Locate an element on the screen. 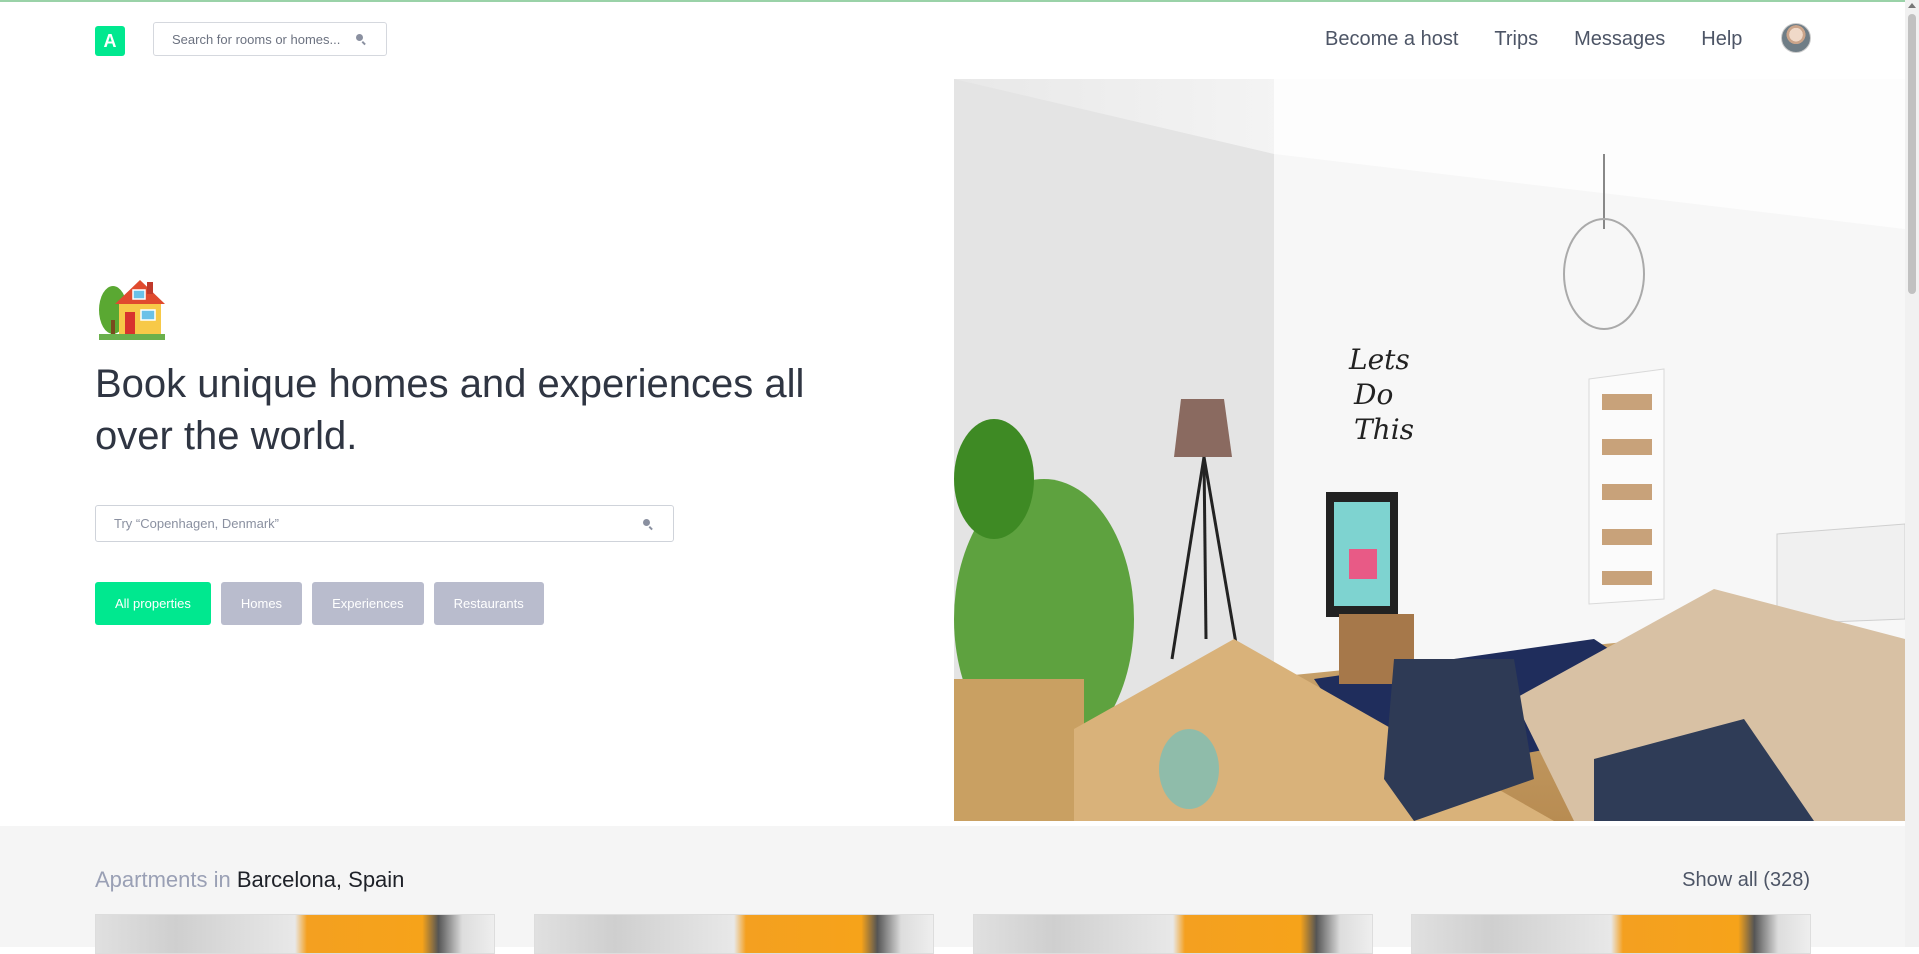 This screenshot has height=954, width=1919. filter-all-properties: All properties is located at coordinates (153, 603).